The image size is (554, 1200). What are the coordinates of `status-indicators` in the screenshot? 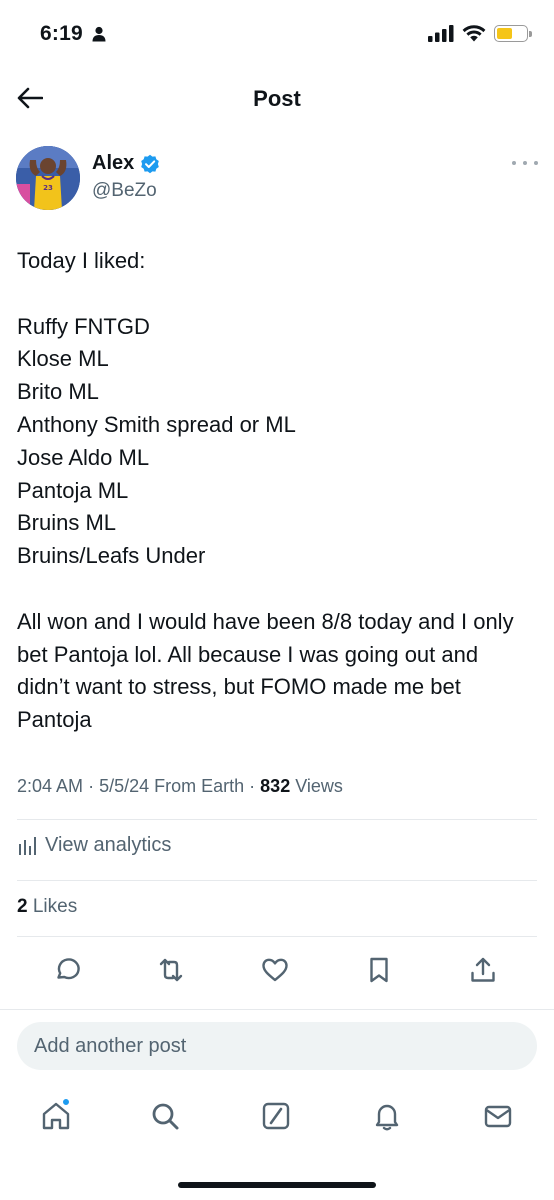 It's located at (480, 33).